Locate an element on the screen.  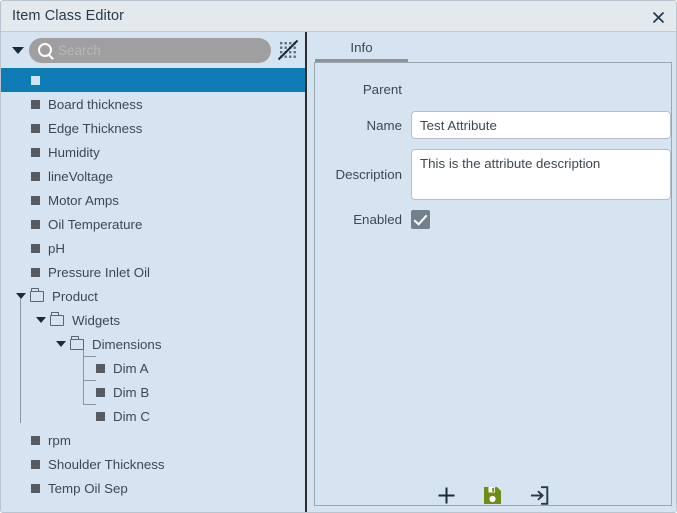
tree-item-oil-temperature: Oil Temperature is located at coordinates (154, 224).